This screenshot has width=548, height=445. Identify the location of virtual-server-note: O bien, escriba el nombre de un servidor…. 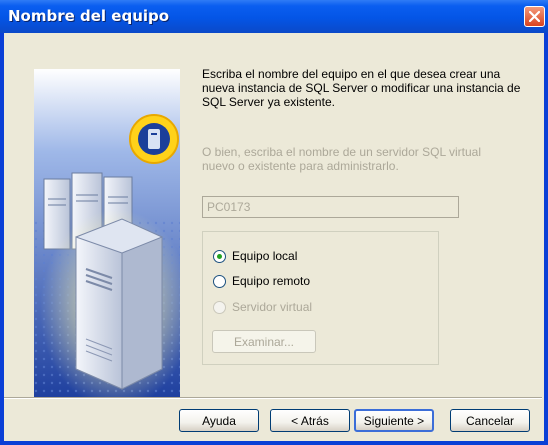
(342, 159).